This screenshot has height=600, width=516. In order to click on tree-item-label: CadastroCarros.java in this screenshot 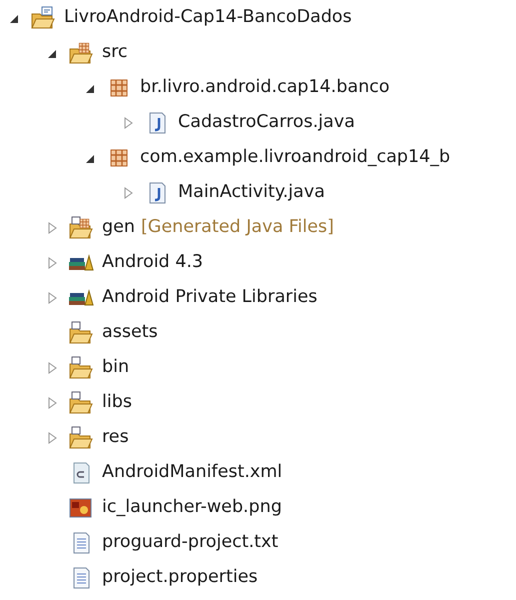, I will do `click(266, 122)`.